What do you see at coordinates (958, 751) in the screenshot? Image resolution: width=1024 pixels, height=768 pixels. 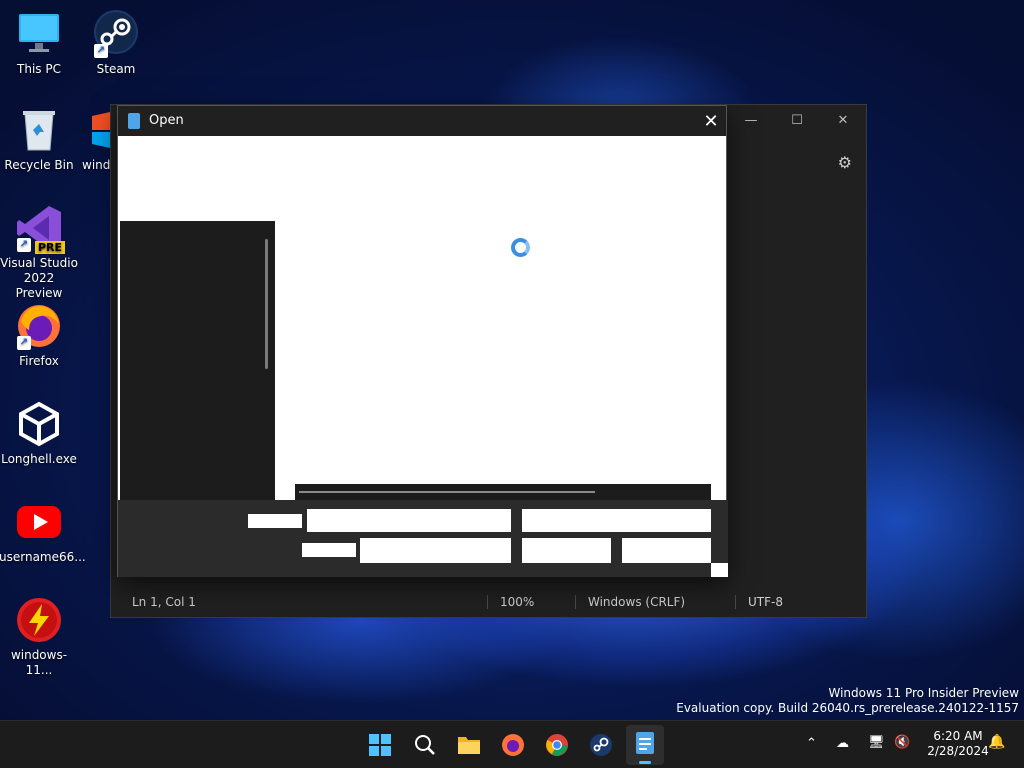 I see `clock-date: 2/28/2024` at bounding box center [958, 751].